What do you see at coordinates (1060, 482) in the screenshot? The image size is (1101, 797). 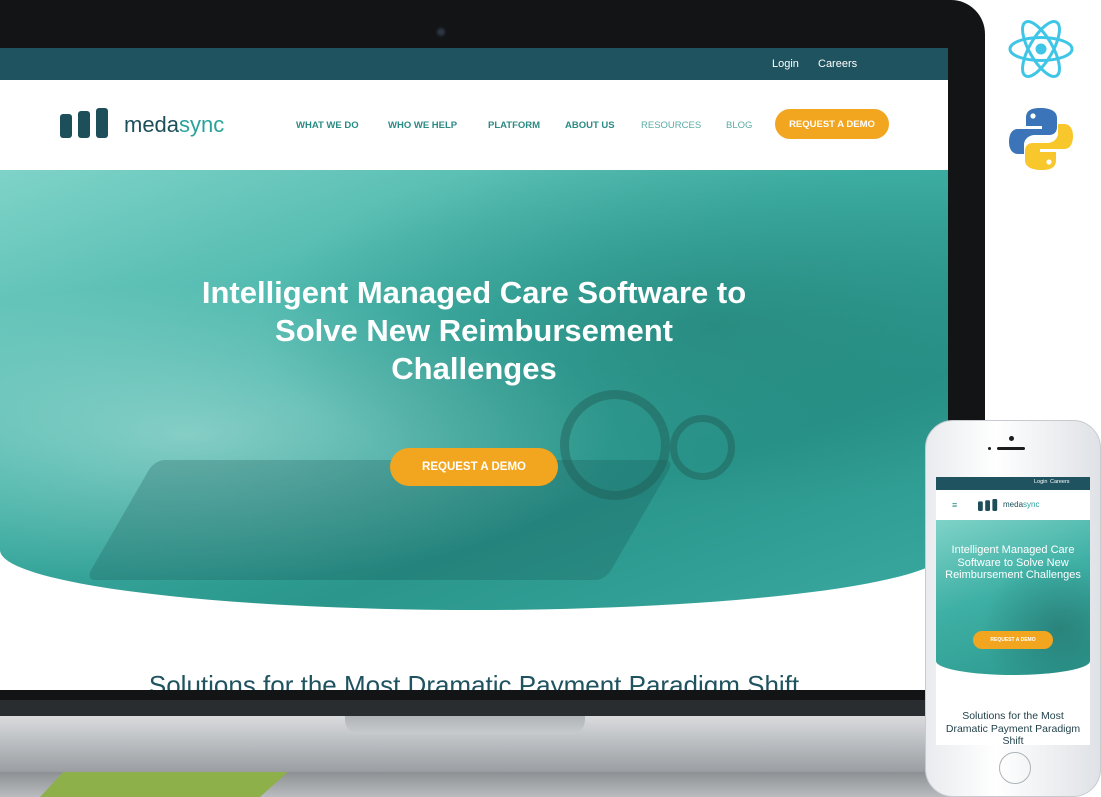 I see `phone-careers-link: Careers` at bounding box center [1060, 482].